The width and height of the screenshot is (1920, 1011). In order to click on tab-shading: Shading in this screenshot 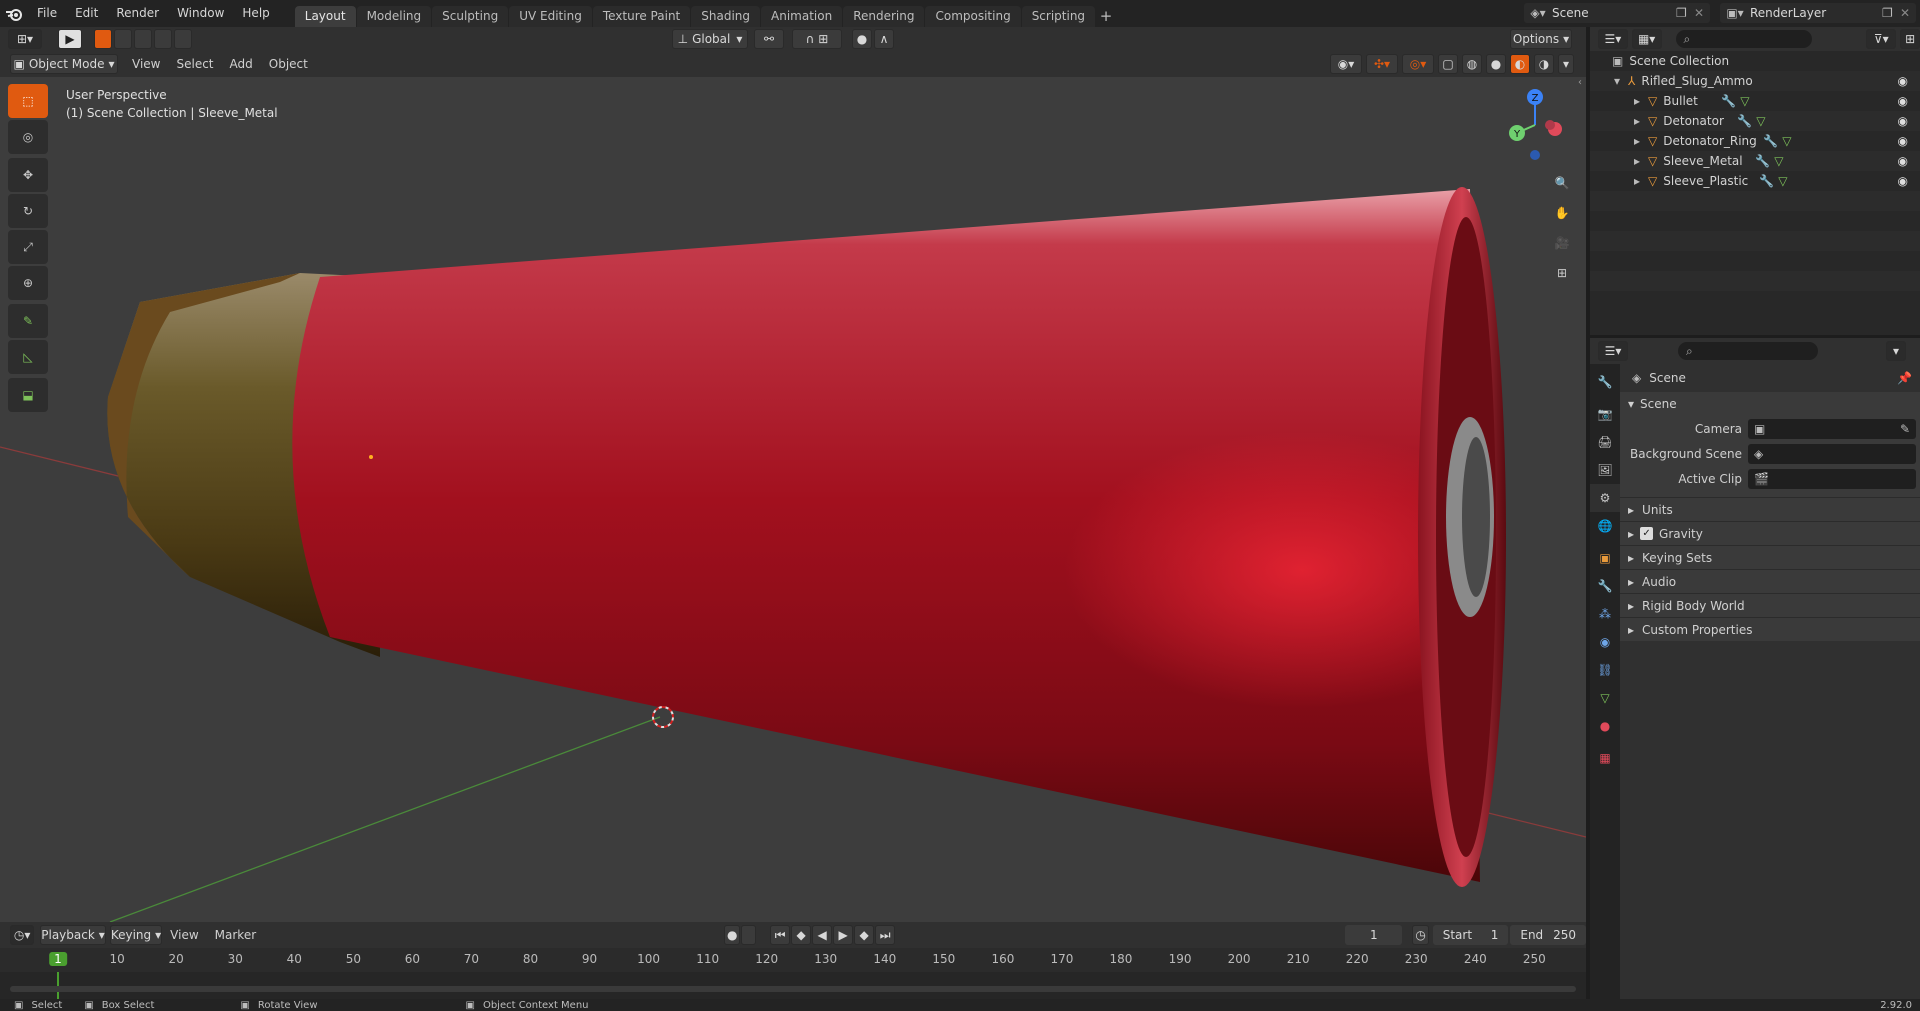, I will do `click(725, 16)`.